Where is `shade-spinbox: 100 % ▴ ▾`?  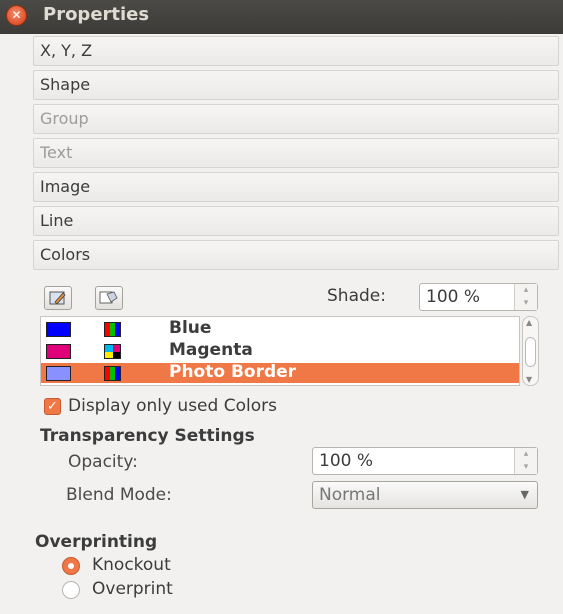
shade-spinbox: 100 % ▴ ▾ is located at coordinates (478, 297).